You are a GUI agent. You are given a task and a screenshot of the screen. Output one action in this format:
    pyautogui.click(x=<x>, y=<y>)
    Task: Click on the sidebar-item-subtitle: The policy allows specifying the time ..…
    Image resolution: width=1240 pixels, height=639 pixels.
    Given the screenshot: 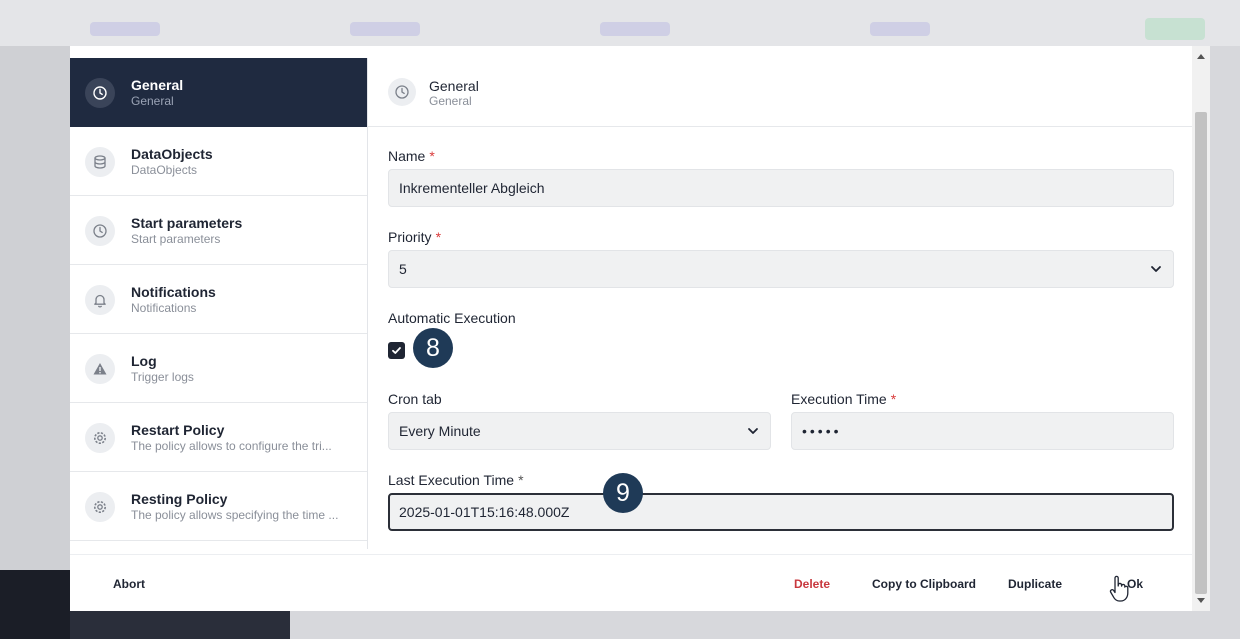 What is the action you would take?
    pyautogui.click(x=235, y=515)
    